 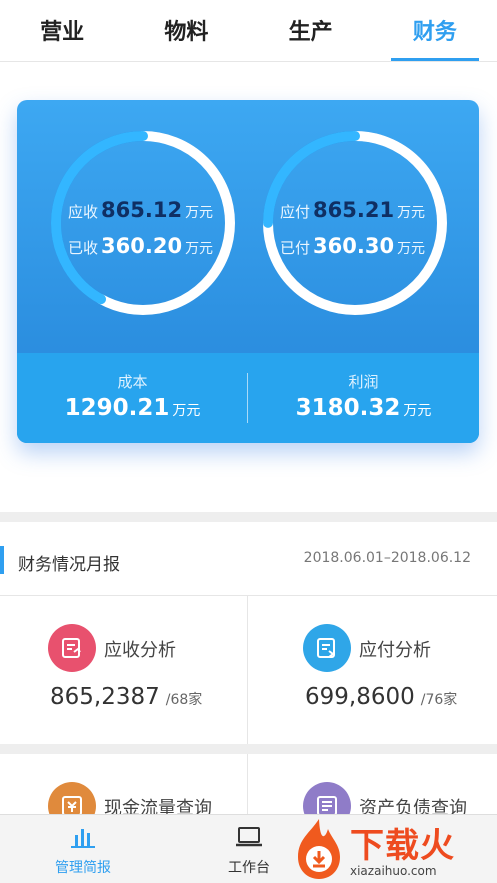 What do you see at coordinates (83, 212) in the screenshot?
I see `receivable-due-label: 应收` at bounding box center [83, 212].